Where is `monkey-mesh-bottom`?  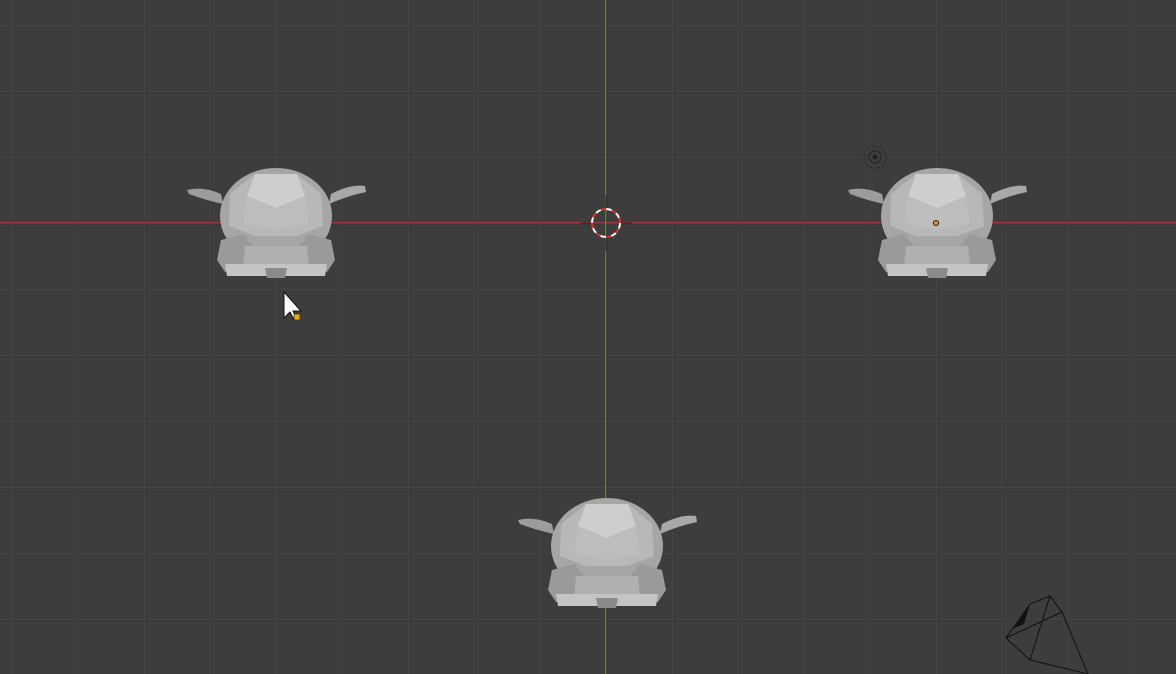 monkey-mesh-bottom is located at coordinates (607, 552).